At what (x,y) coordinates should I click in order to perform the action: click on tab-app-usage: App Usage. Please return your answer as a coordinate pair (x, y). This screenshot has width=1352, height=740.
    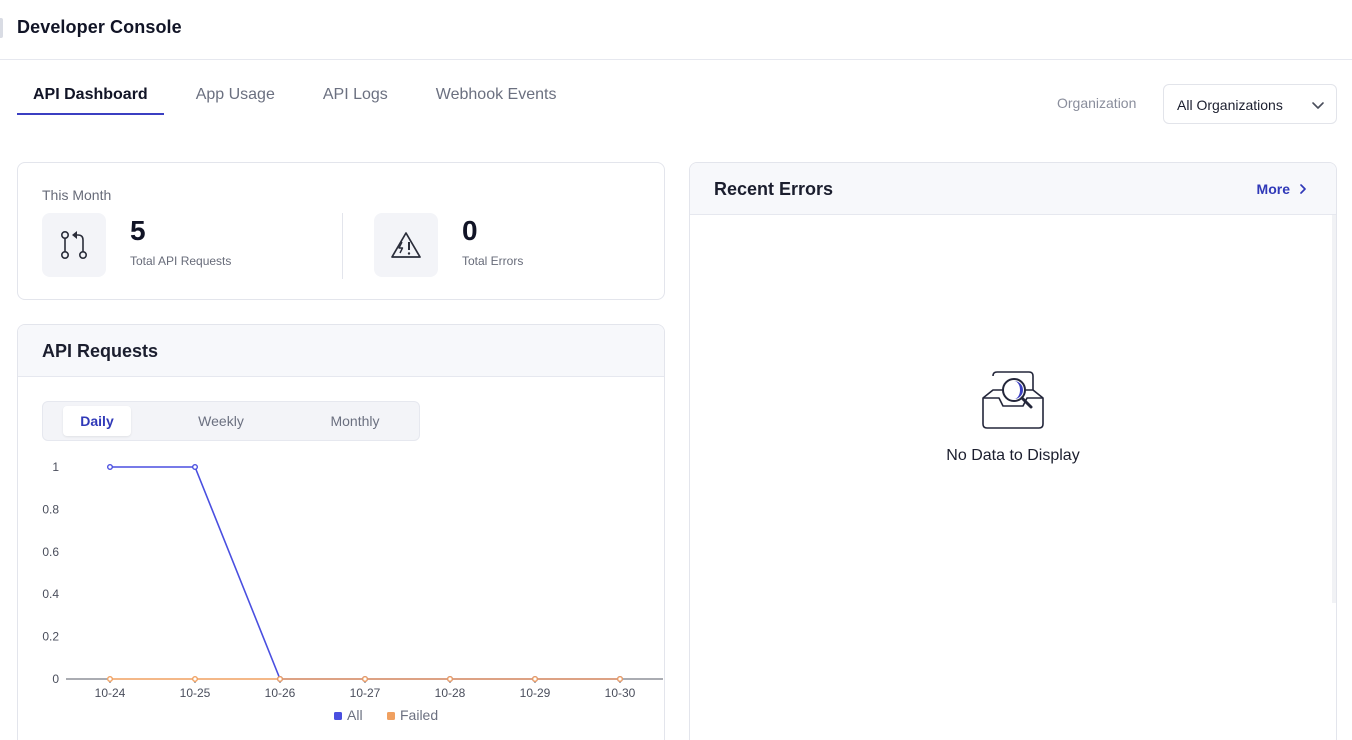
    Looking at the image, I should click on (235, 97).